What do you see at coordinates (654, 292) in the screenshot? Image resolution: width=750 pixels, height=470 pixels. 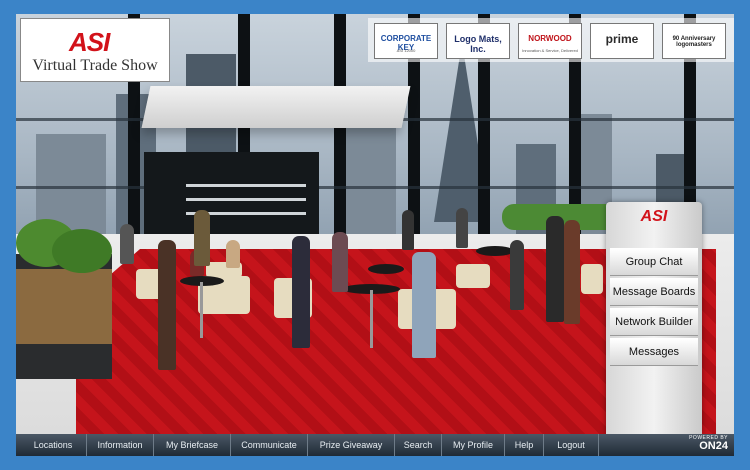 I see `message-boards-button: Message Boards` at bounding box center [654, 292].